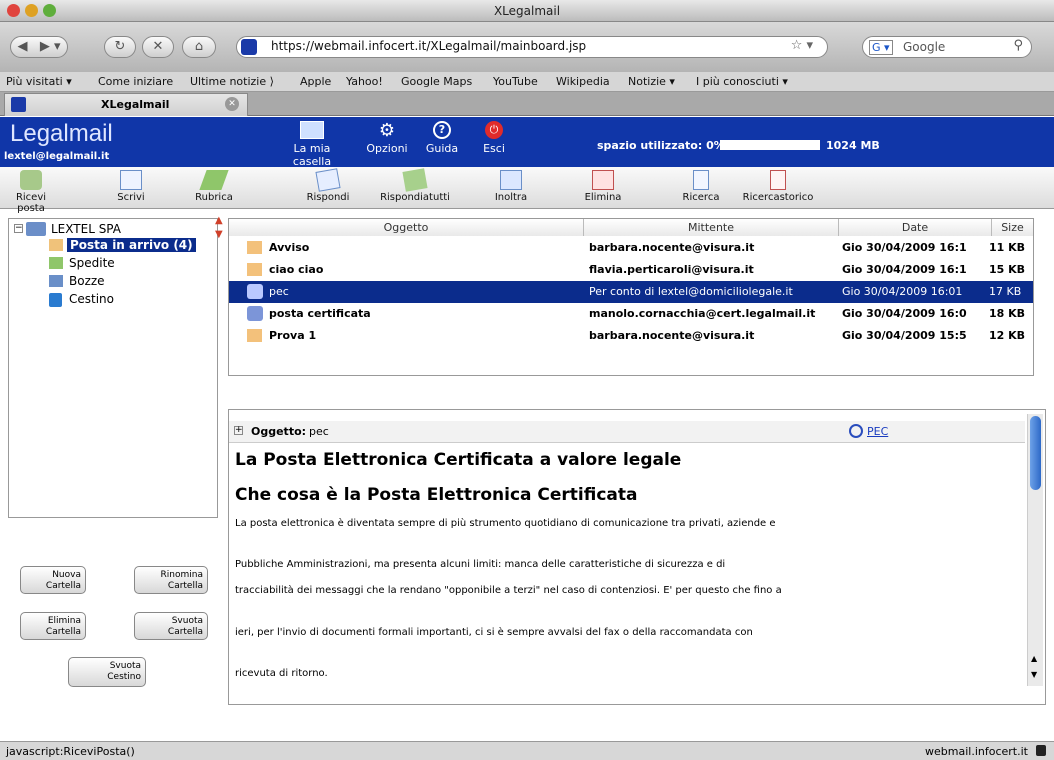 This screenshot has width=1054, height=760. Describe the element at coordinates (1012, 227) in the screenshot. I see `column-size: Size` at that location.